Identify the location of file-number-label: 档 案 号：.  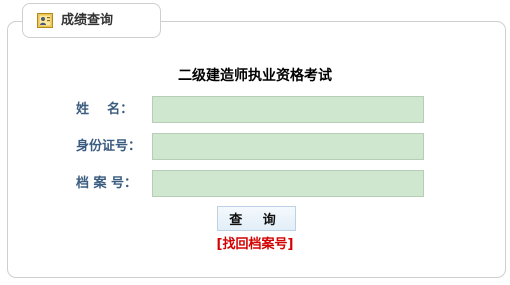
(107, 183).